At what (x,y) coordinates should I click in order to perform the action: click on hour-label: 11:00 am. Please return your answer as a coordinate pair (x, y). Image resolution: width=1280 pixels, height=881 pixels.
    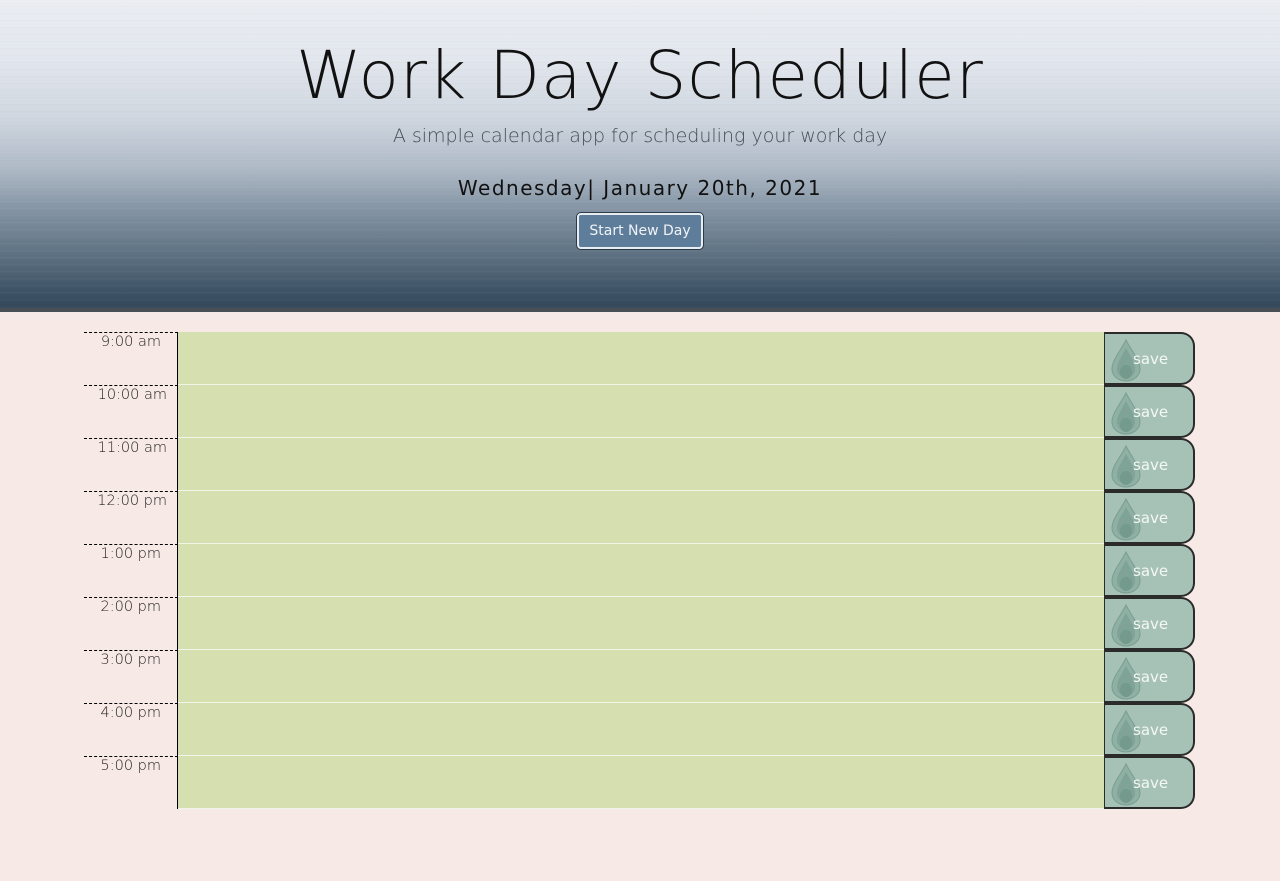
    Looking at the image, I should click on (131, 464).